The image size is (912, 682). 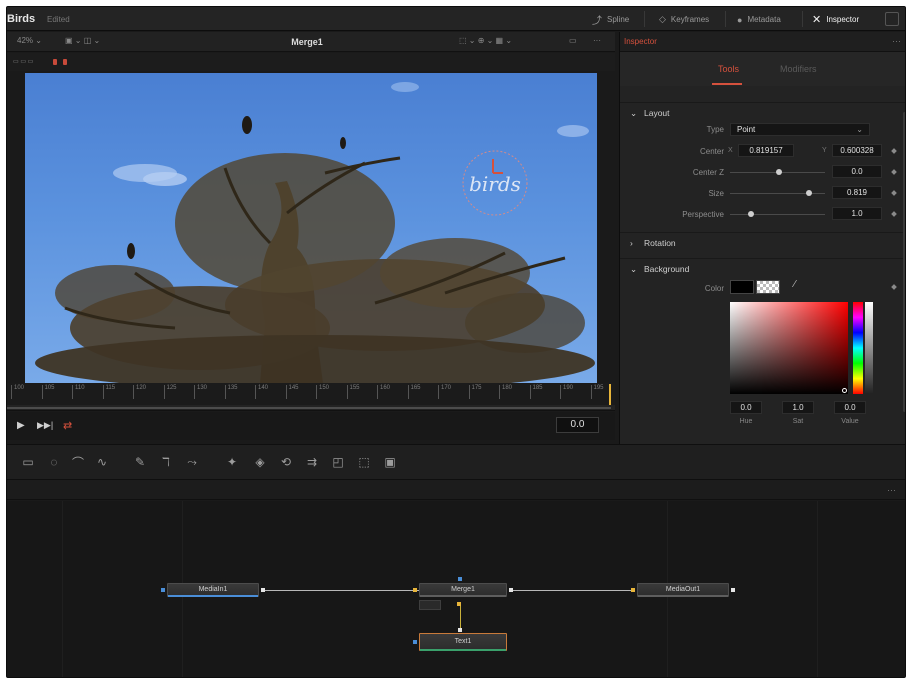 I want to click on size-knob, so click(x=809, y=193).